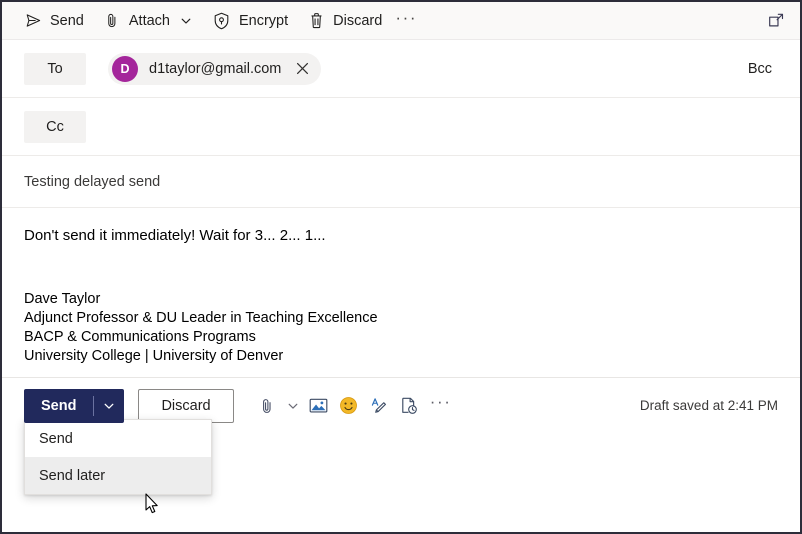  Describe the element at coordinates (776, 21) in the screenshot. I see `open-in-new-window-icon` at that location.